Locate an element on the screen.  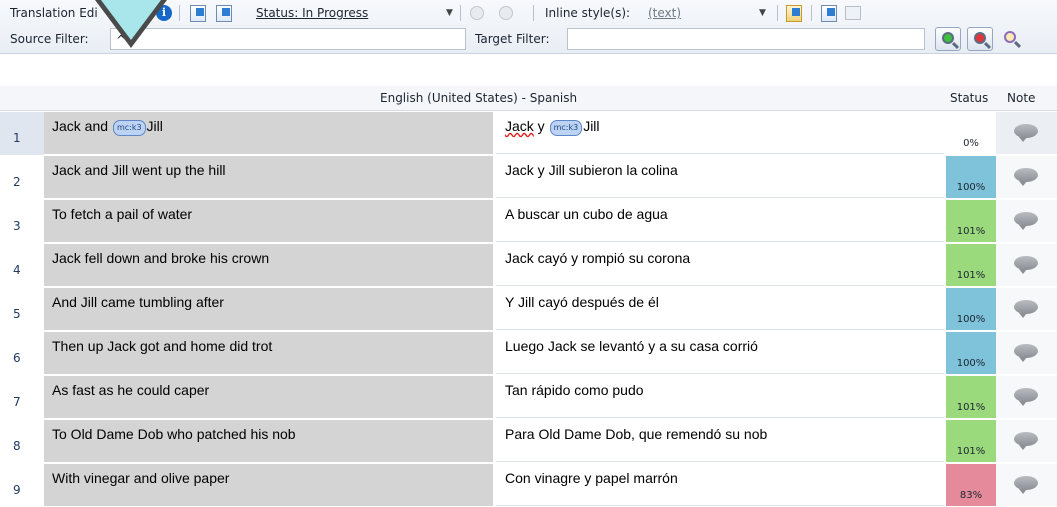
source-filter-label: Source Filter: is located at coordinates (49, 39).